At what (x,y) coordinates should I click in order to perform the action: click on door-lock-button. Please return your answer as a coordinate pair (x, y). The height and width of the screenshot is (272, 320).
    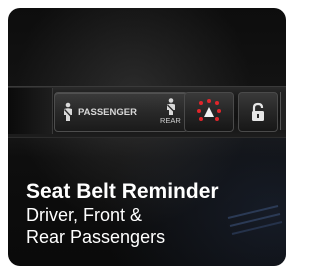
    Looking at the image, I should click on (258, 112).